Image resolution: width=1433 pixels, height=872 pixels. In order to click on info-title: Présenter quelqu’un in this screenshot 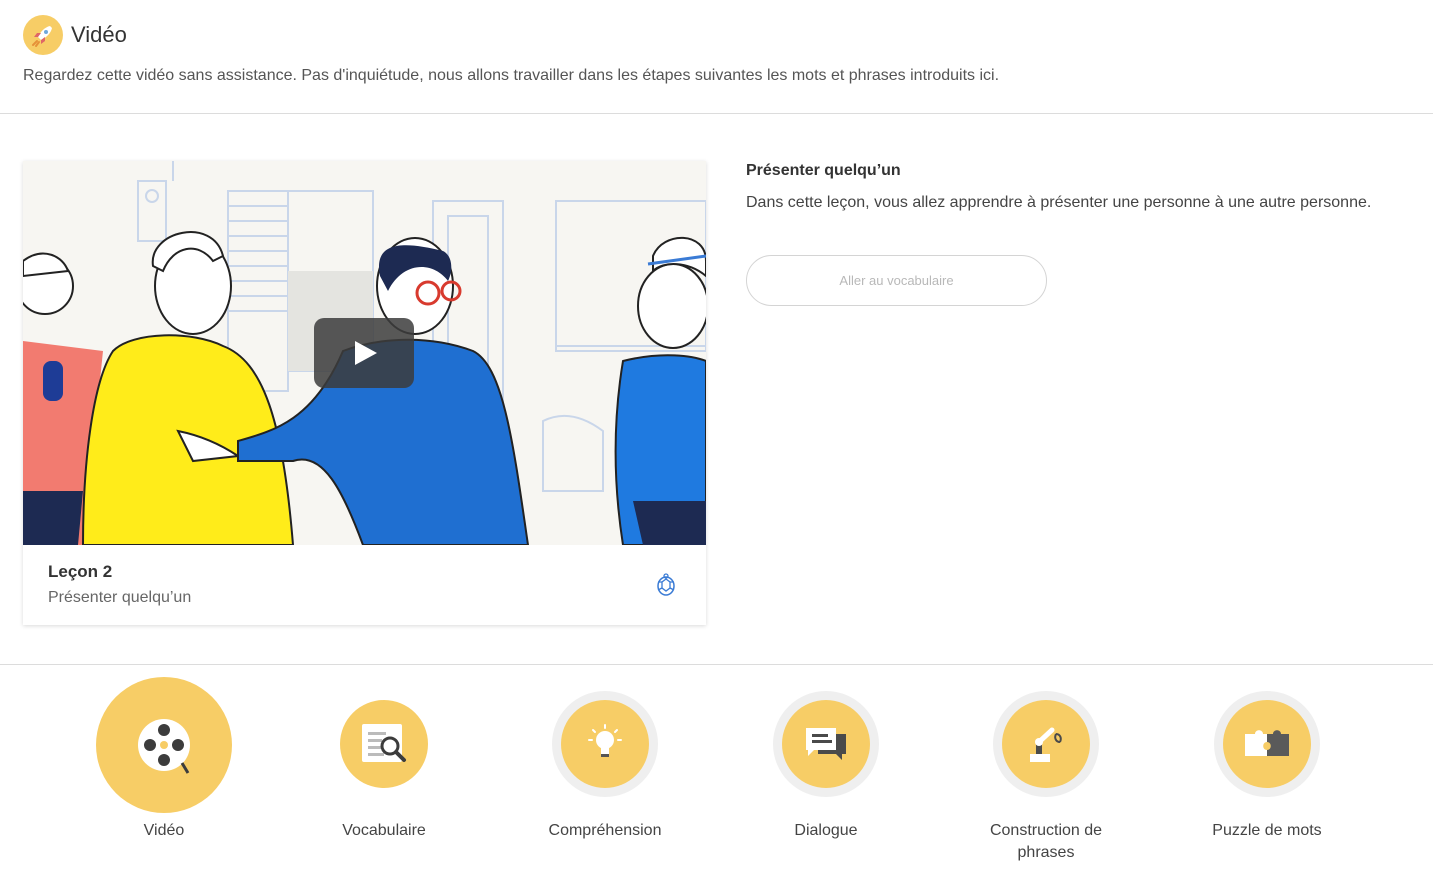, I will do `click(823, 170)`.